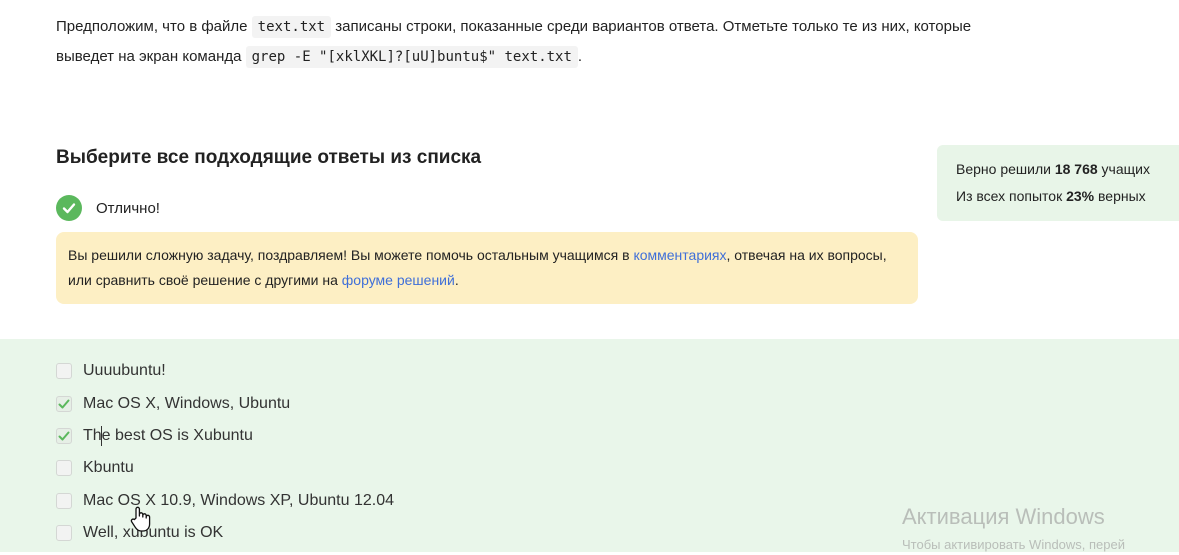  Describe the element at coordinates (141, 521) in the screenshot. I see `hand-cursor-icon` at that location.